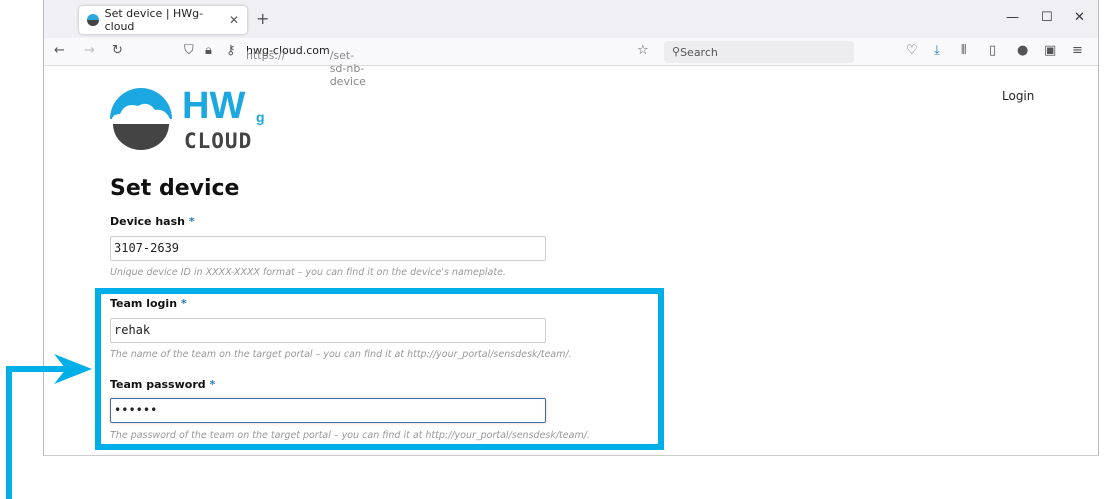 This screenshot has width=1104, height=499. Describe the element at coordinates (1018, 96) in the screenshot. I see `login-link: Login` at that location.